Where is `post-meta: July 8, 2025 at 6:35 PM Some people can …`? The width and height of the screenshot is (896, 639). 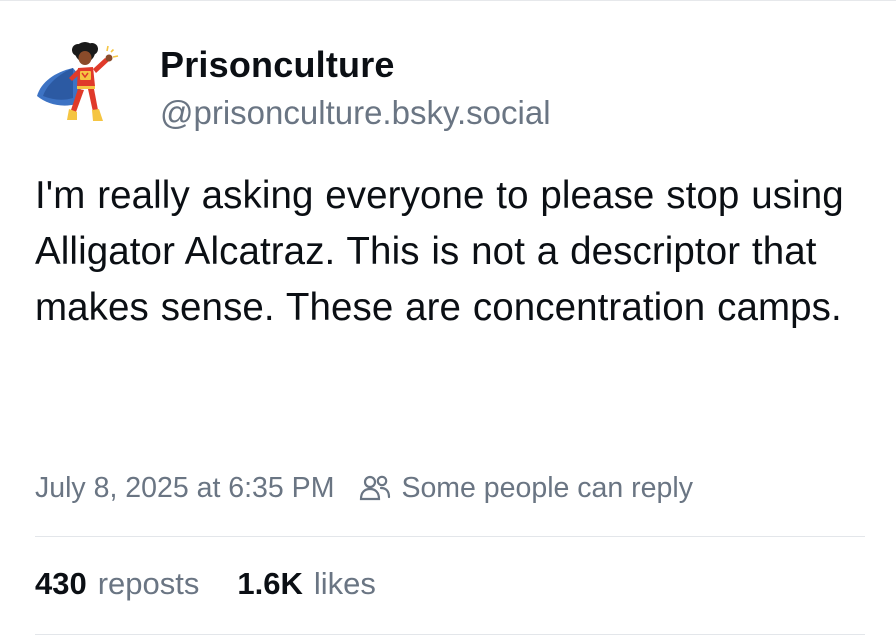 post-meta: July 8, 2025 at 6:35 PM Some people can … is located at coordinates (364, 488).